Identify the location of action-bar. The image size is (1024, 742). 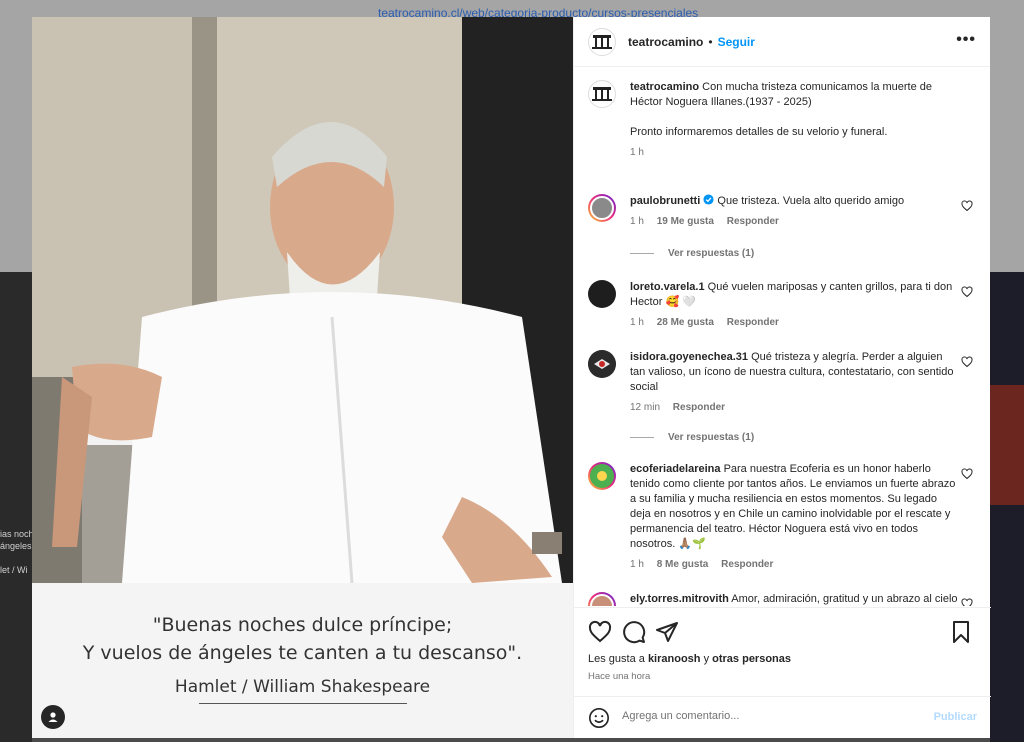
(780, 632).